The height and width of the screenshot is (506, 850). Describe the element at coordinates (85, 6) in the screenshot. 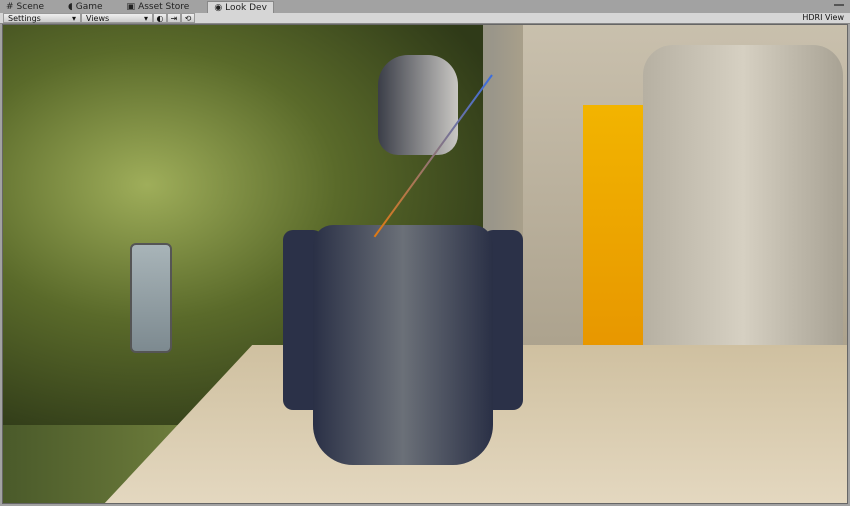

I see `tab-game: ◖ Game` at that location.